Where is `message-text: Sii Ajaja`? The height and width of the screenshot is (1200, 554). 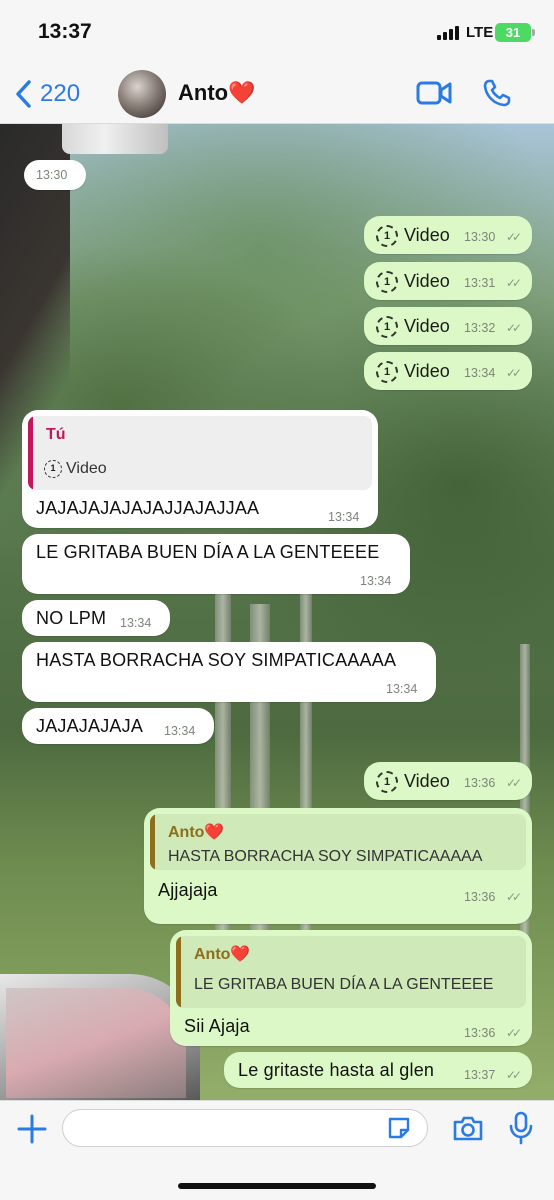 message-text: Sii Ajaja is located at coordinates (217, 1026).